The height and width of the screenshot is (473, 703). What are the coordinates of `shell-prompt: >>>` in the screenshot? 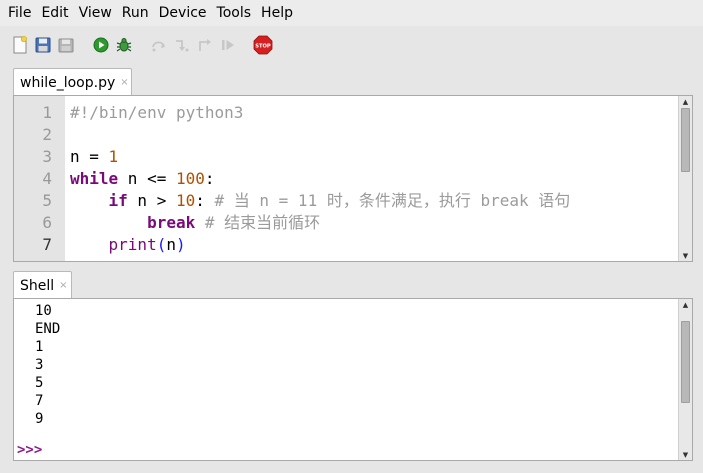 It's located at (30, 450).